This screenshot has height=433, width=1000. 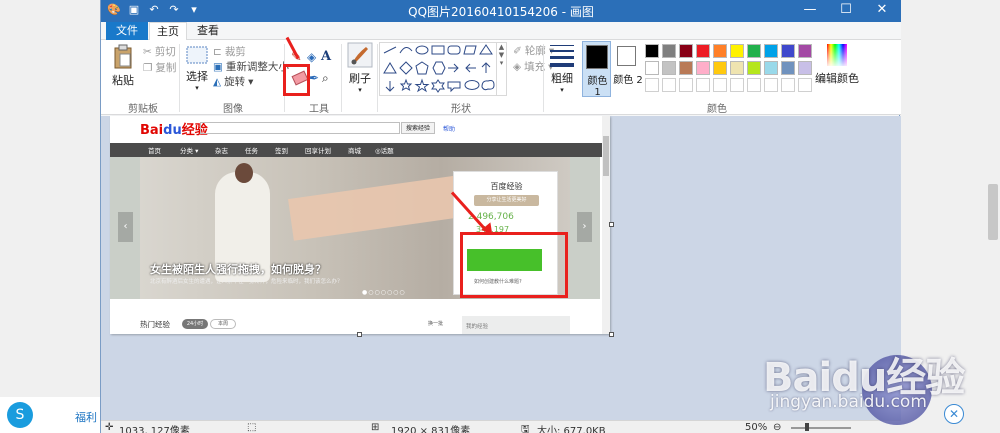 I want to click on fill-bucket-icon: ◈, so click(x=311, y=57).